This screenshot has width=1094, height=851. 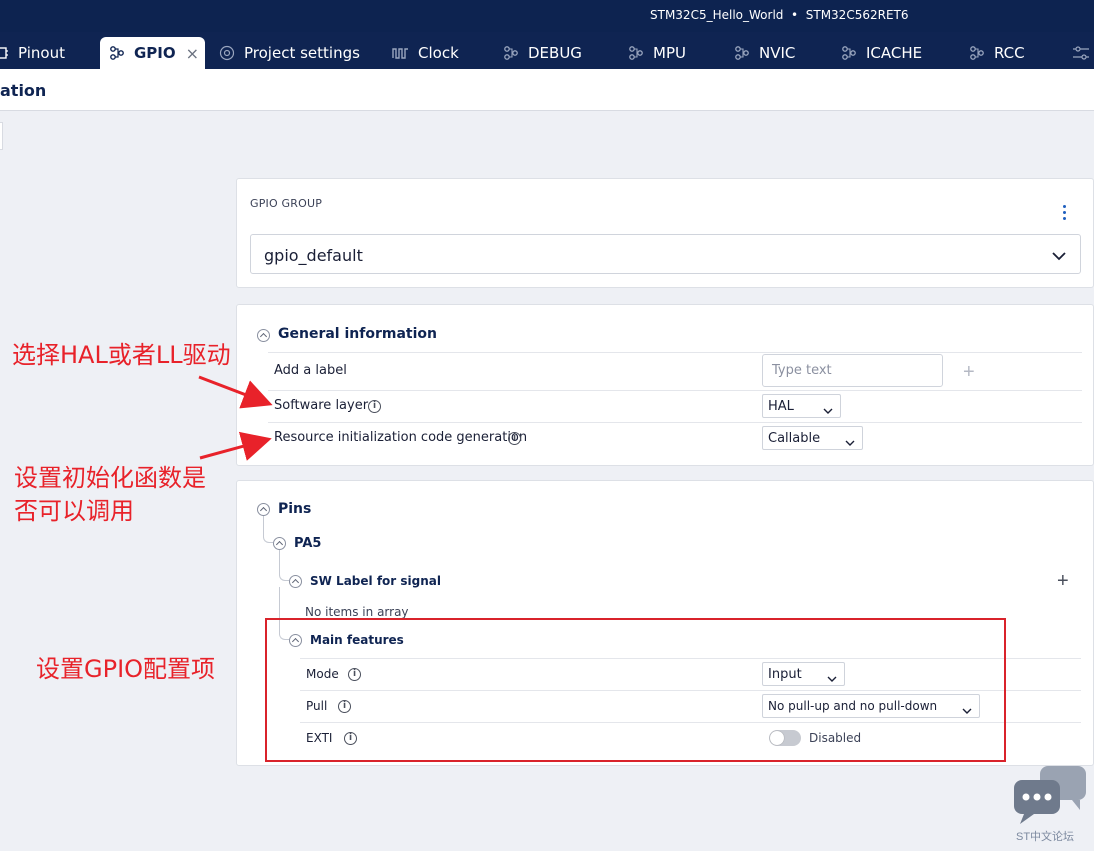 I want to click on chat-bubbles-icon, so click(x=1050, y=795).